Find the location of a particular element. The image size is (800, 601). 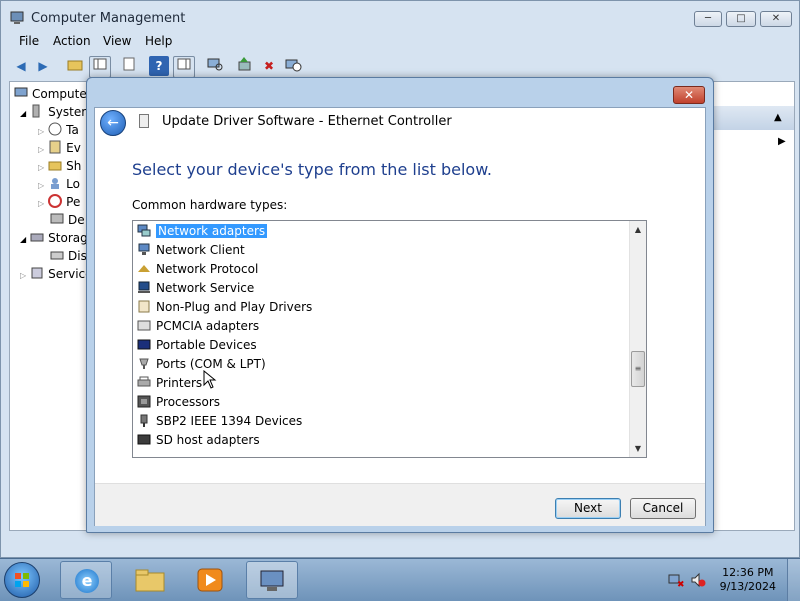

back-button: ← is located at coordinates (113, 123).